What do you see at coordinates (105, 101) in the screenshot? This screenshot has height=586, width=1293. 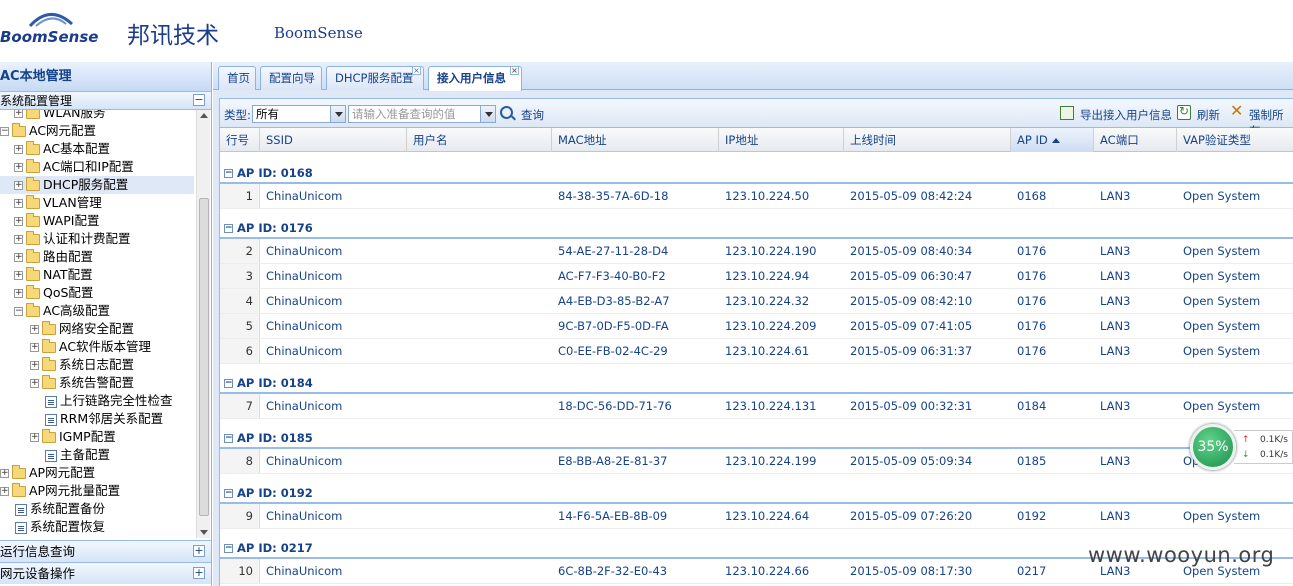 I see `panel-header-system-config: 系统配置管理 −` at bounding box center [105, 101].